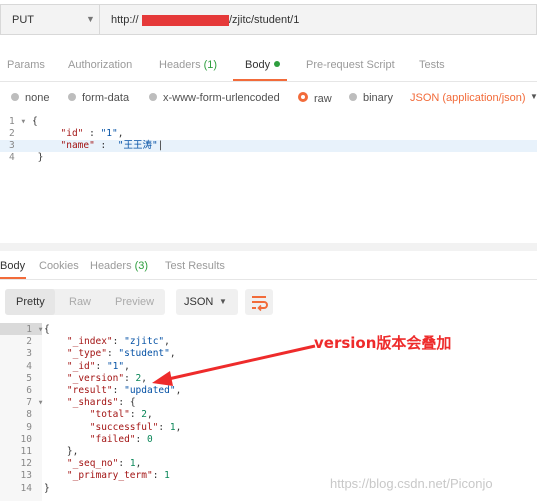 This screenshot has height=501, width=537. What do you see at coordinates (26, 464) in the screenshot?
I see `line-number: 12` at bounding box center [26, 464].